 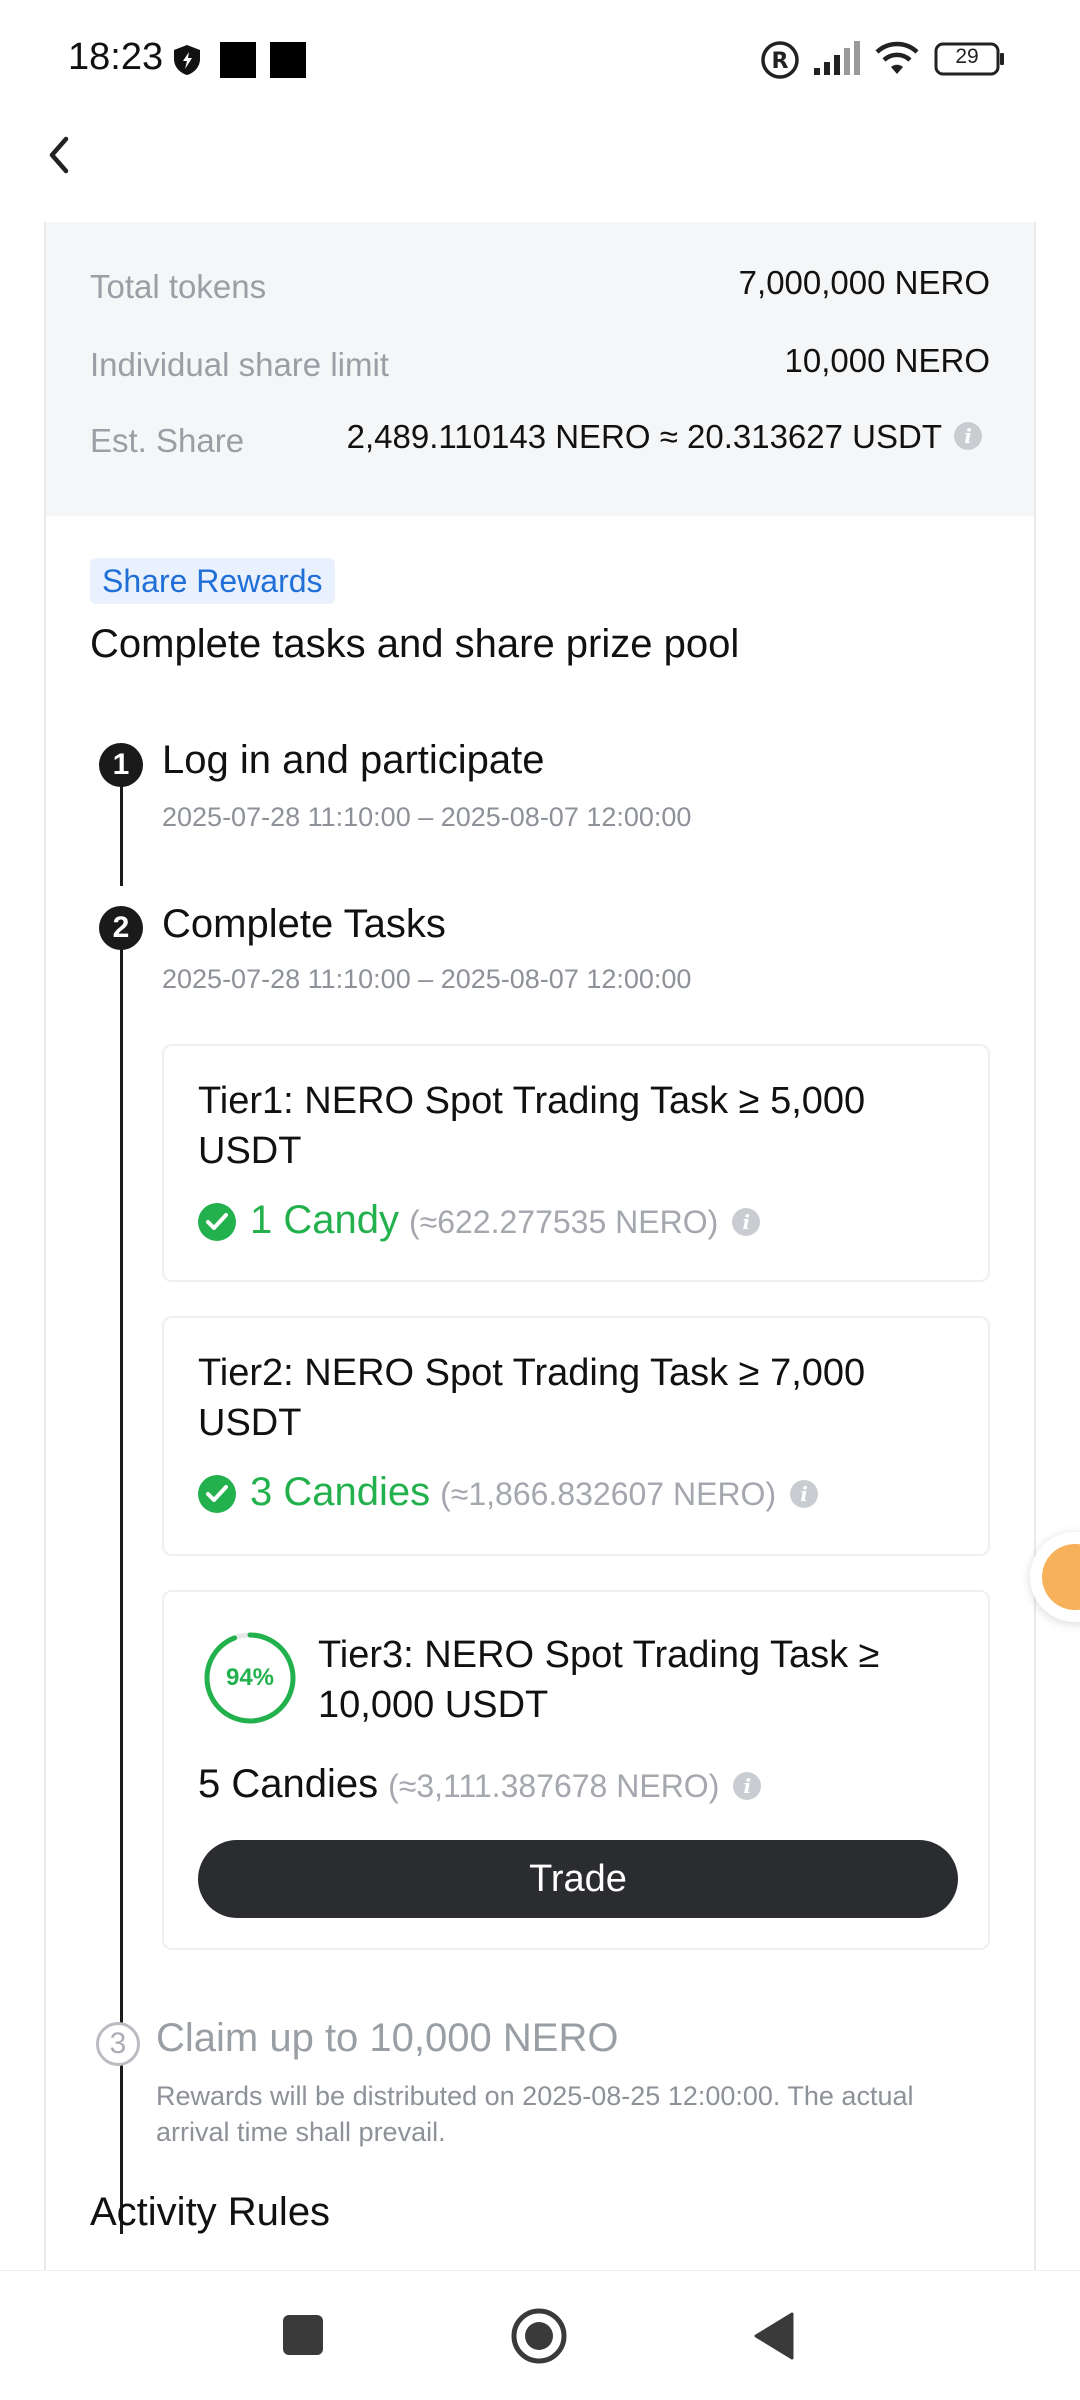 I want to click on step-3-badge: 3, so click(x=118, y=2044).